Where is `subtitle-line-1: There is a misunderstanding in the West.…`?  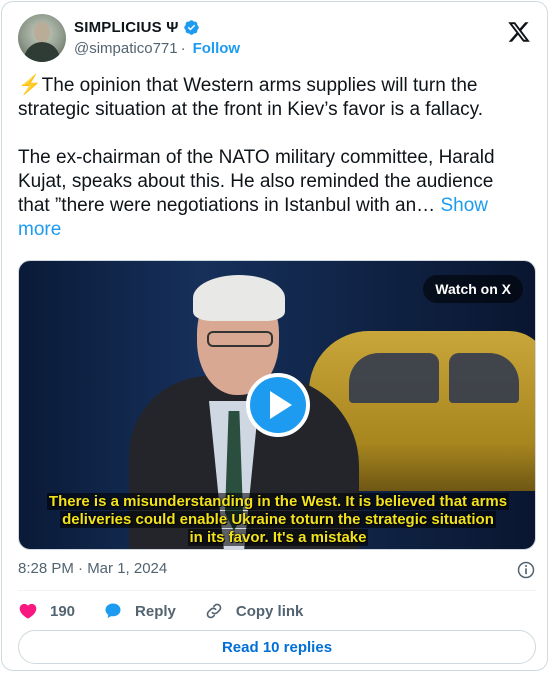
subtitle-line-1: There is a misunderstanding in the West.… is located at coordinates (278, 501).